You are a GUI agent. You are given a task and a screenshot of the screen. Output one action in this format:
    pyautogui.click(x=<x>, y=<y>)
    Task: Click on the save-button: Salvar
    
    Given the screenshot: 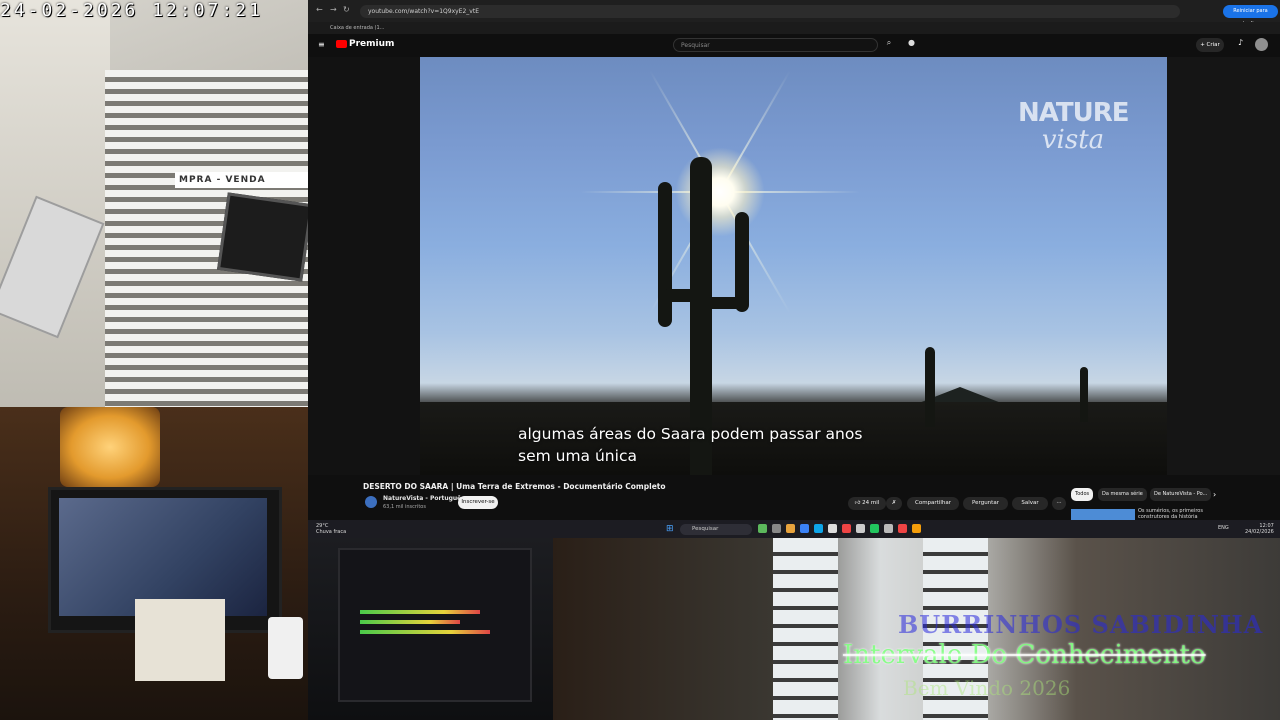 What is the action you would take?
    pyautogui.click(x=1030, y=503)
    